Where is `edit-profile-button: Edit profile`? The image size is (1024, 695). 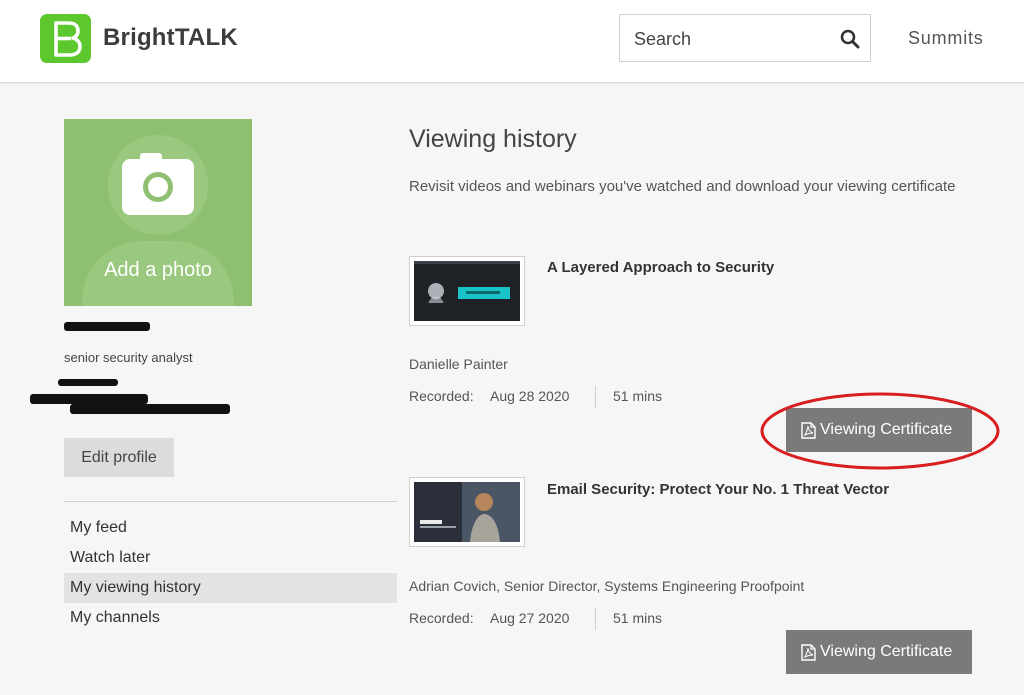 edit-profile-button: Edit profile is located at coordinates (119, 457).